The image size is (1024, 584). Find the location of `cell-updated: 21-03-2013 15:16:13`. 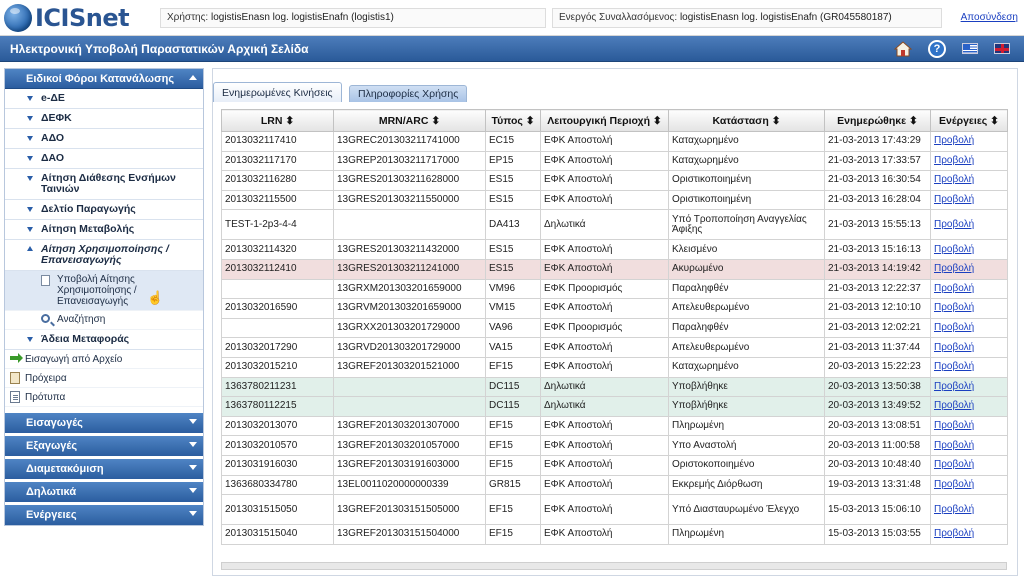

cell-updated: 21-03-2013 15:16:13 is located at coordinates (877, 249).